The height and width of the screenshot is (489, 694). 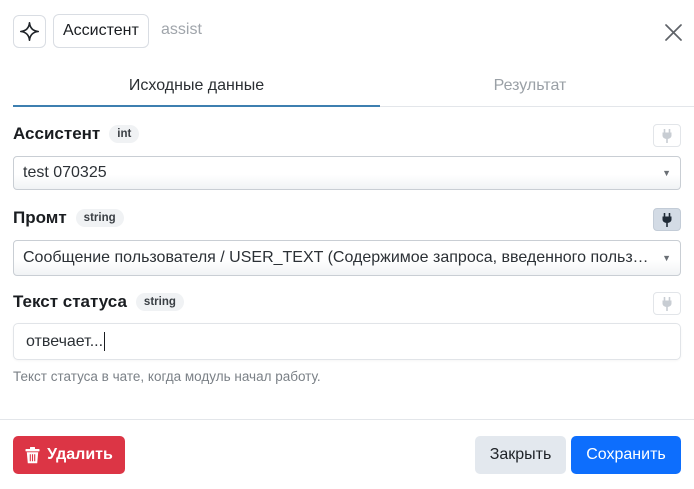 I want to click on status-field-label: Текст статуса string, so click(x=98, y=302).